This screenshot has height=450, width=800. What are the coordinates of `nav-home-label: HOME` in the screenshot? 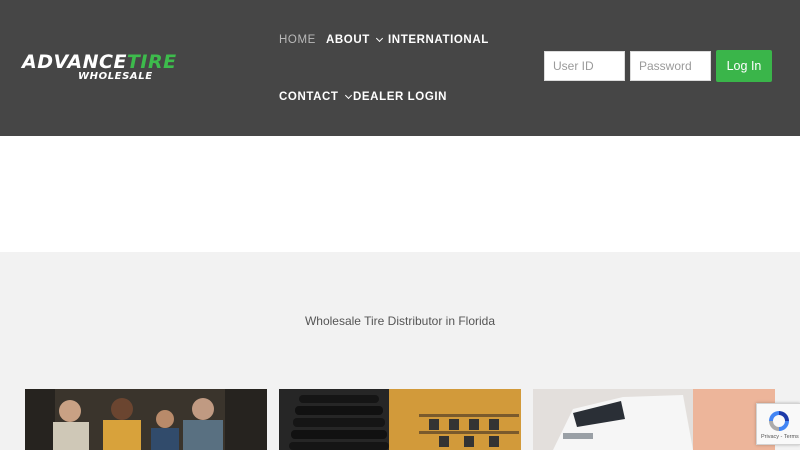 It's located at (297, 40).